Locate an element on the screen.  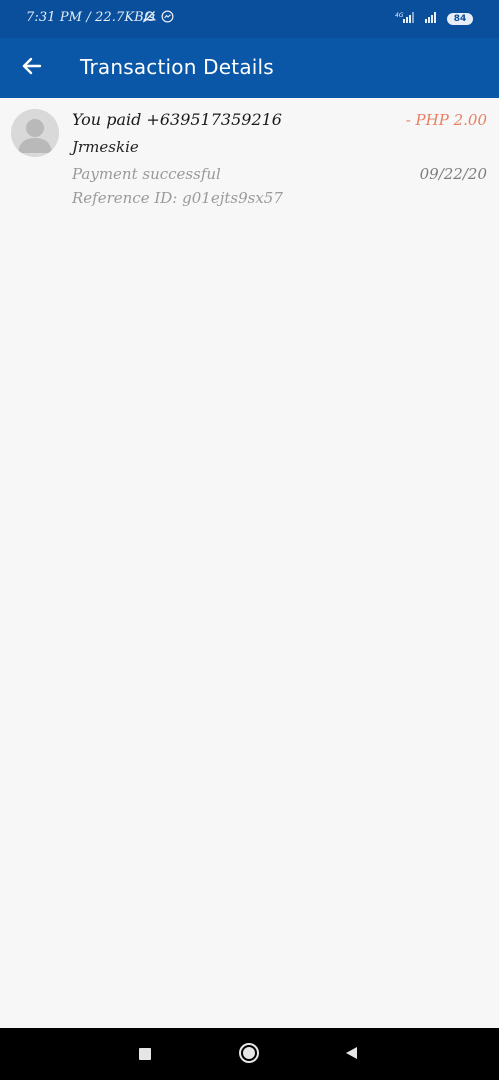
home-button is located at coordinates (249, 1055).